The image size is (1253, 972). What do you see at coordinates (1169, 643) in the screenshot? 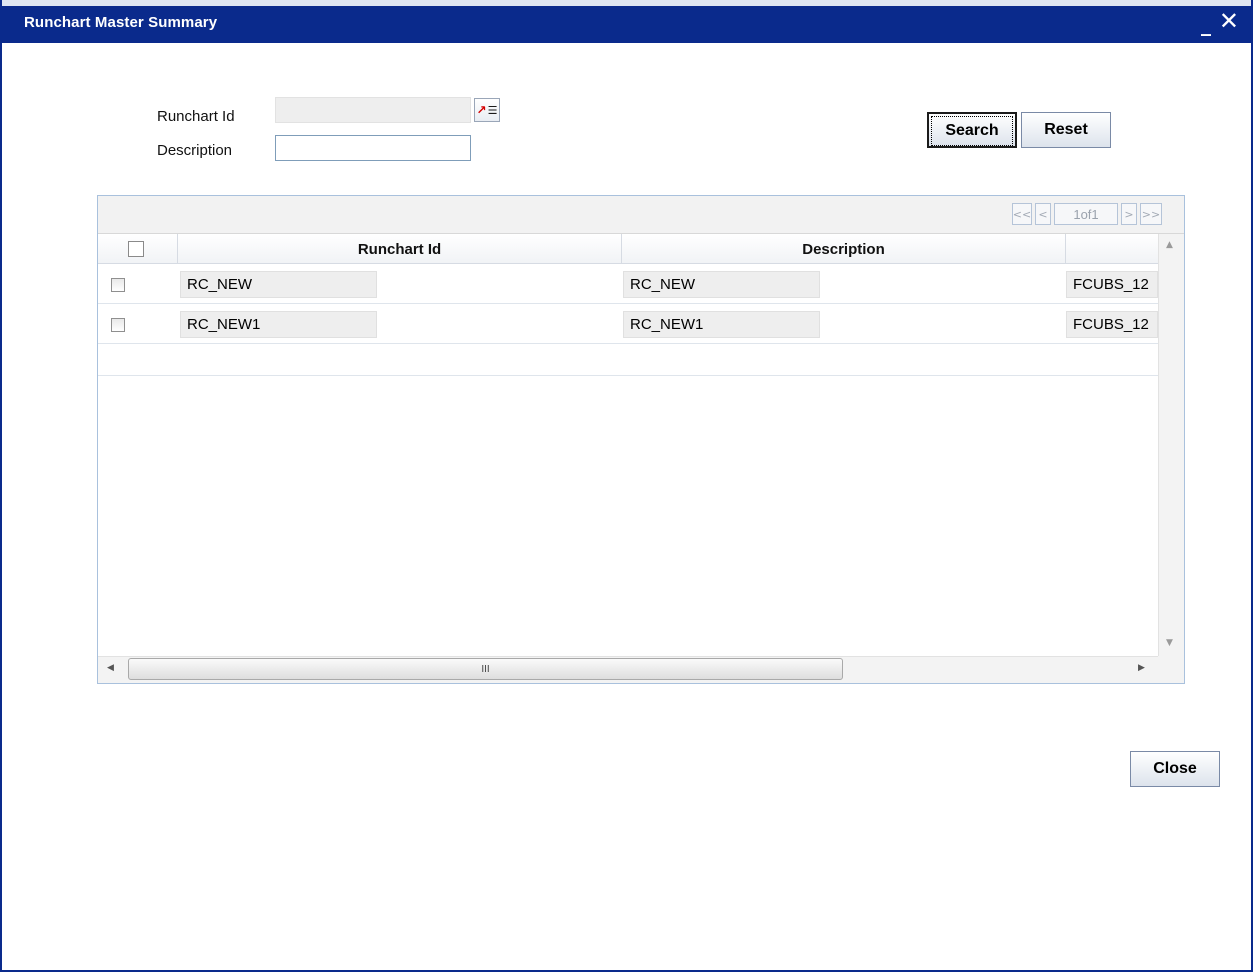
I see `scroll-down-icon: ▼` at bounding box center [1169, 643].